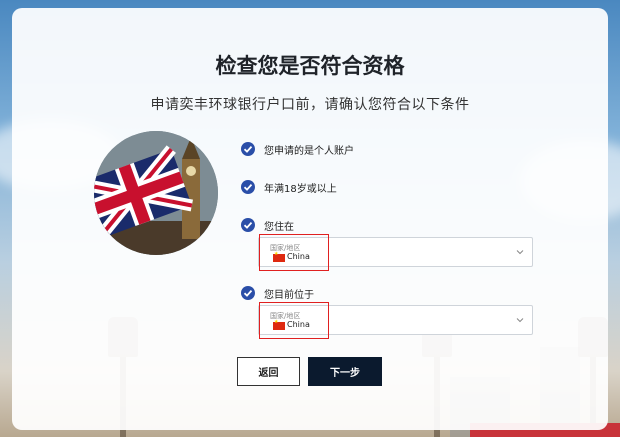  What do you see at coordinates (279, 227) in the screenshot?
I see `requirement-residence: 您住在` at bounding box center [279, 227].